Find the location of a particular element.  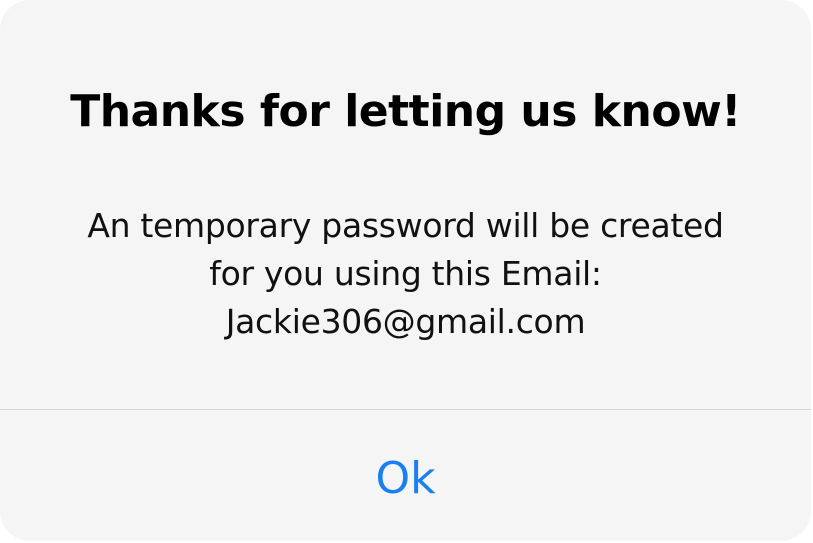

alert-message-line: An temporary password will be created is located at coordinates (405, 225).